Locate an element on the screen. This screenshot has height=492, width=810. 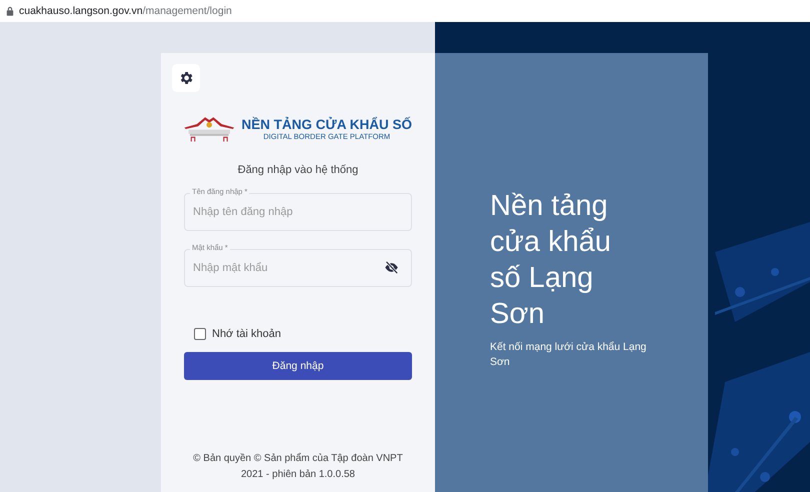
checkbox is located at coordinates (200, 334).